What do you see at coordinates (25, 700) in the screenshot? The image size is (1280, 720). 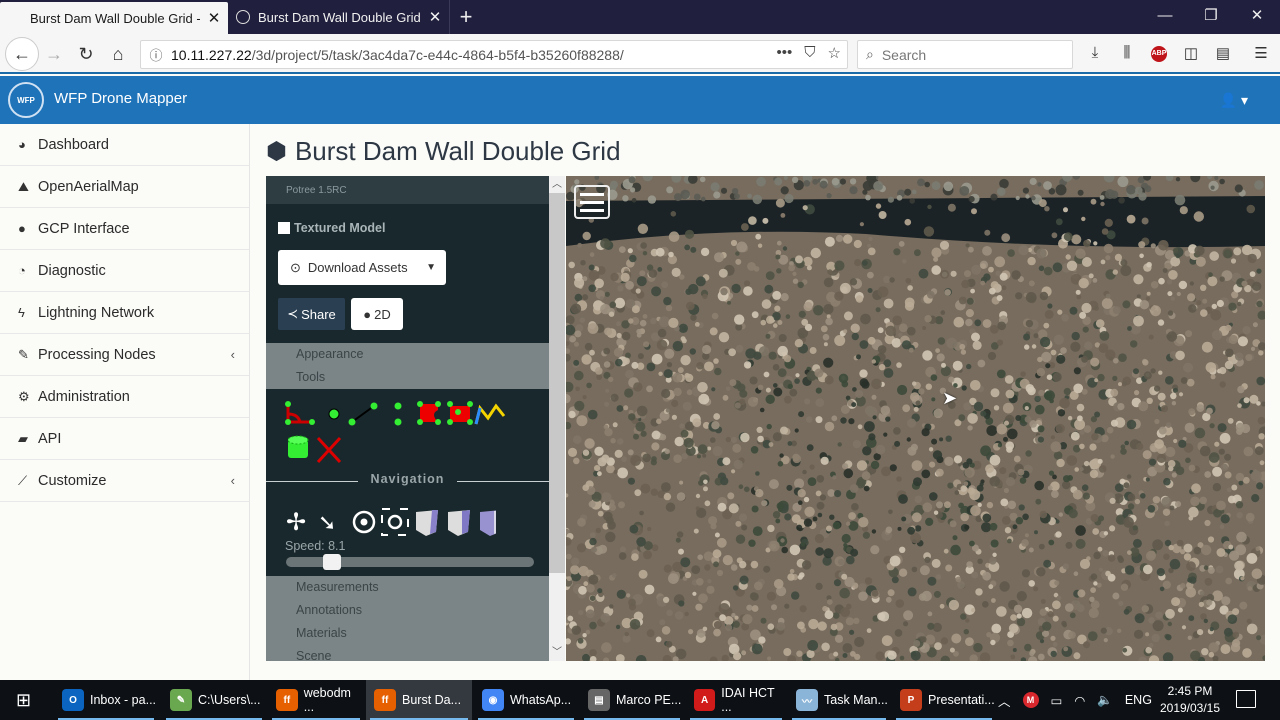 I see `windows-start-button: ⊞` at bounding box center [25, 700].